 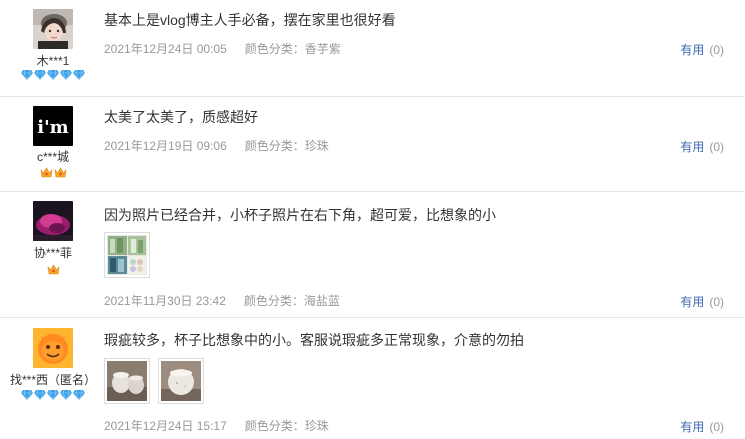 I want to click on review-meta: 2021年11月30日 23:42 颜色分类：海盐蓝, so click(x=222, y=300).